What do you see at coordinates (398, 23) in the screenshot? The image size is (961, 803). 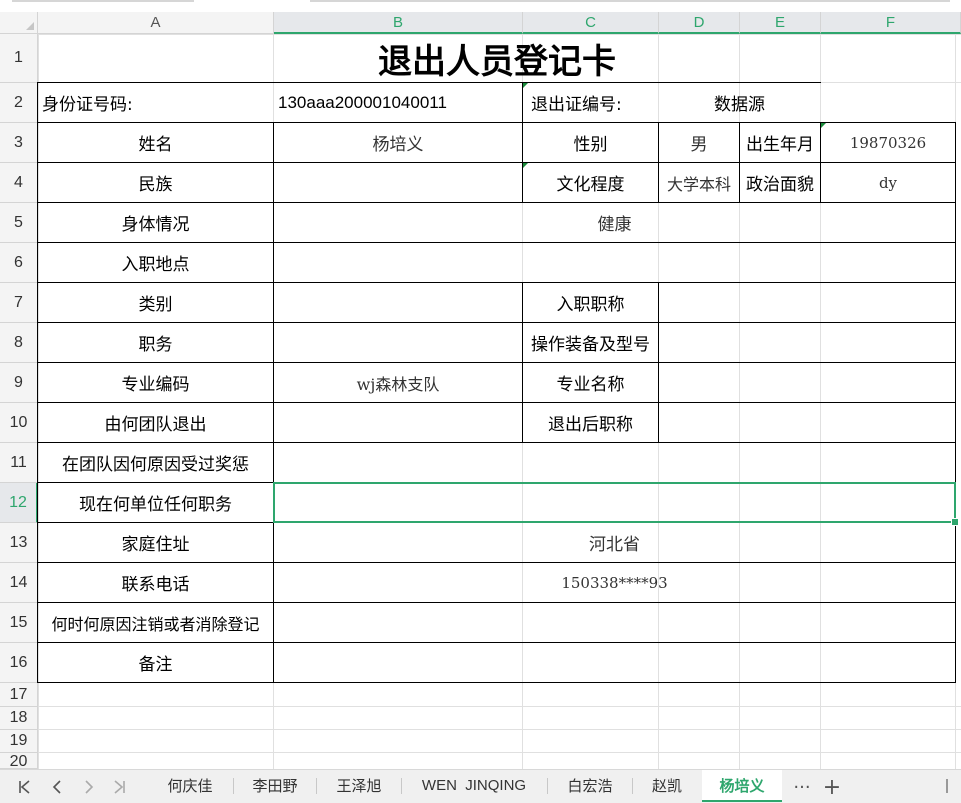 I see `column-header-b: B` at bounding box center [398, 23].